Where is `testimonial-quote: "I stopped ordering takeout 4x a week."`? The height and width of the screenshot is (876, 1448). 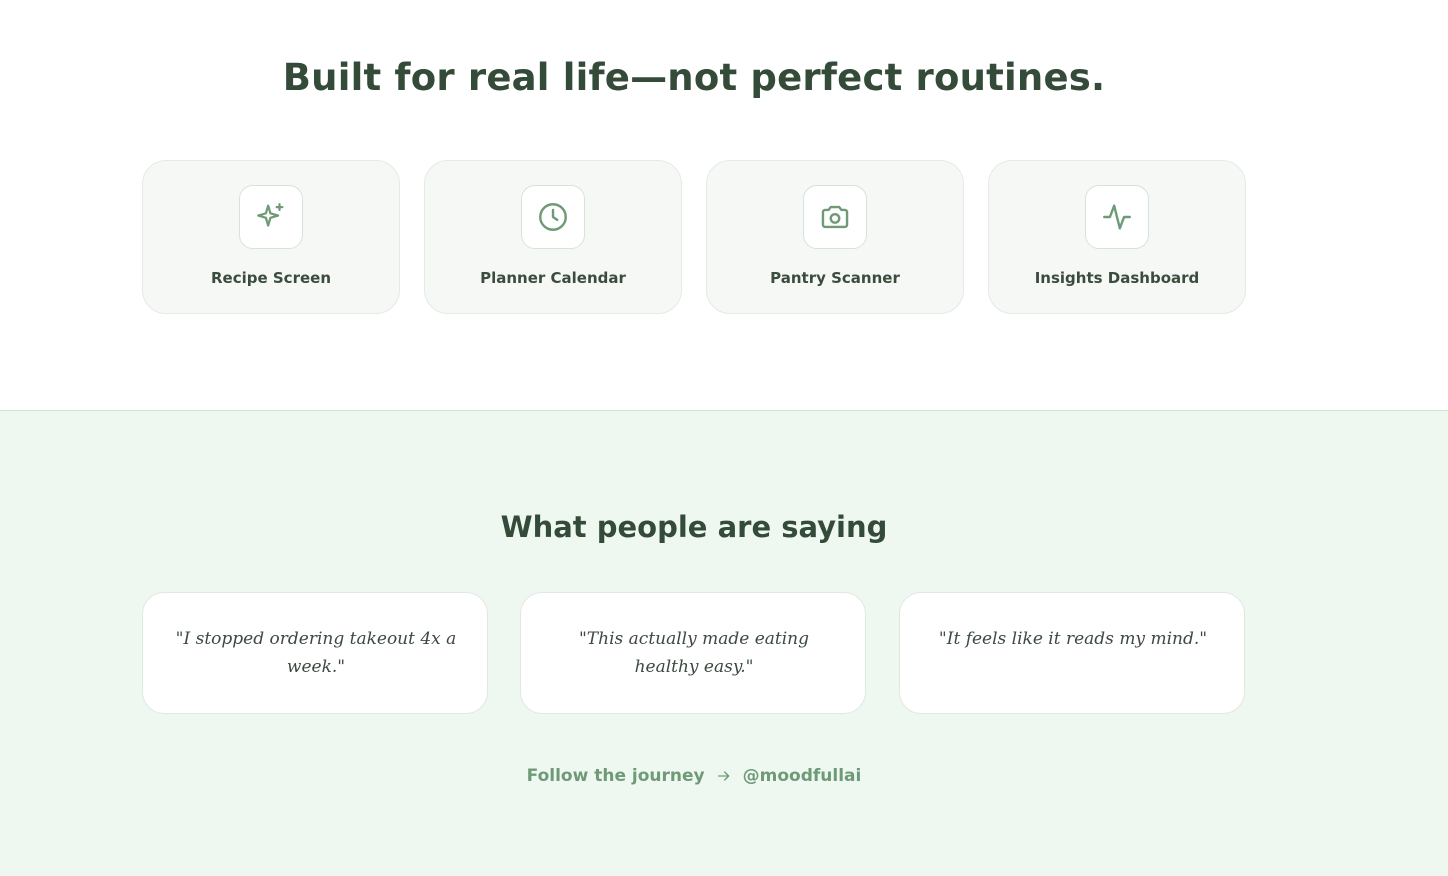
testimonial-quote: "I stopped ordering takeout 4x a week." is located at coordinates (316, 653).